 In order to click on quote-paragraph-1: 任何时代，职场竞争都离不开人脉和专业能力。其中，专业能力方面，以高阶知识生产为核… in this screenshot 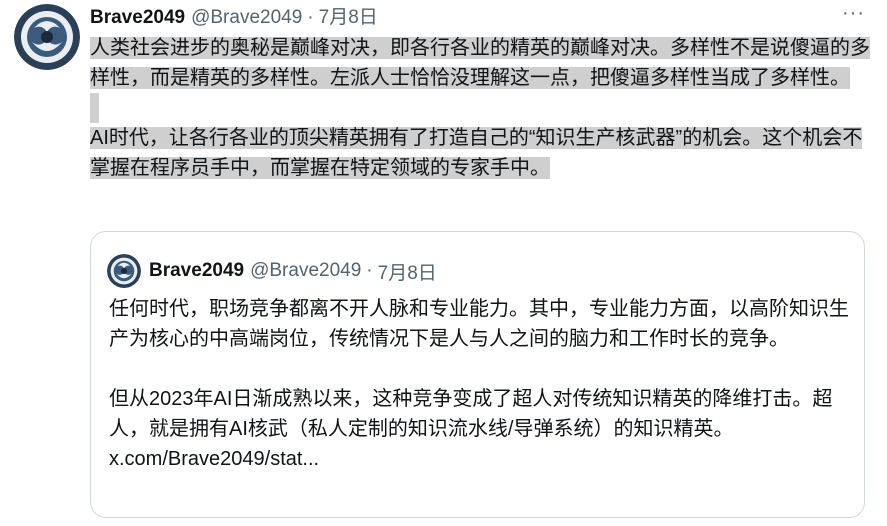, I will do `click(479, 324)`.